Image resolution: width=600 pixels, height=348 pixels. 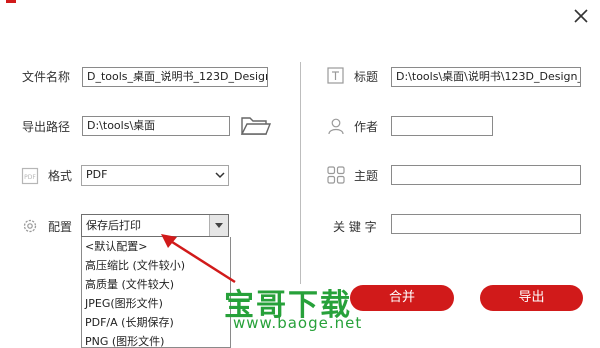 What do you see at coordinates (402, 298) in the screenshot?
I see `merge-button: 合并` at bounding box center [402, 298].